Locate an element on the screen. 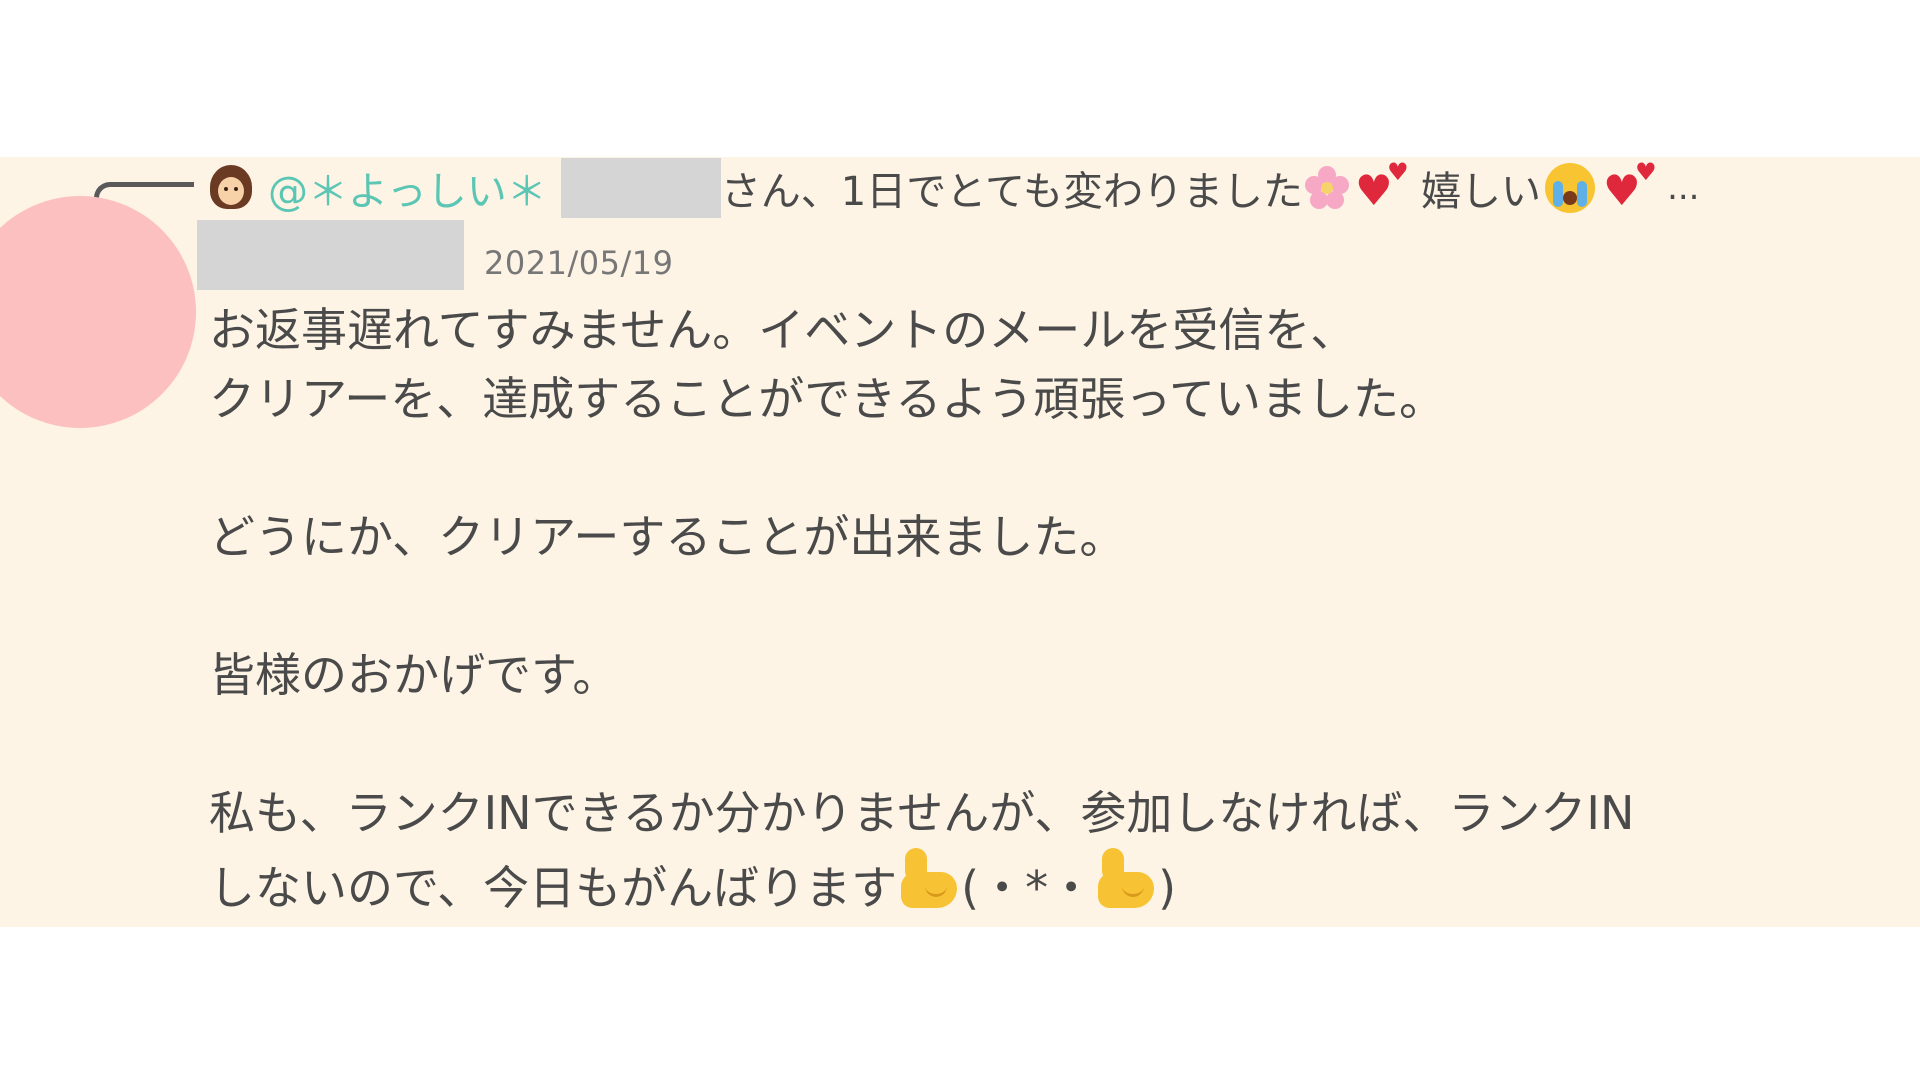 This screenshot has height=1080, width=1920. redacted-username is located at coordinates (330, 255).